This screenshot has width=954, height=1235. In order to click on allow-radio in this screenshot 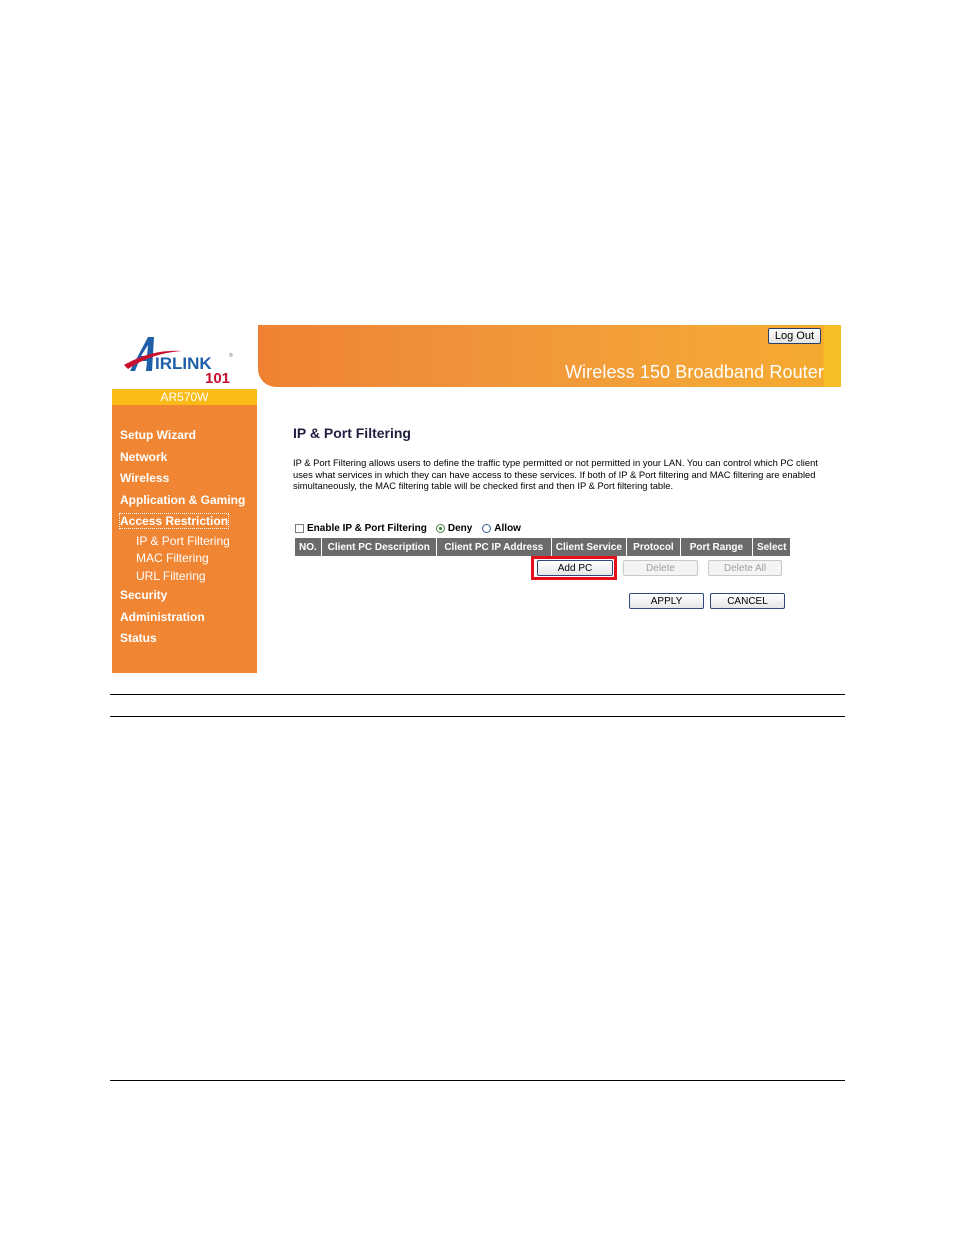, I will do `click(487, 528)`.